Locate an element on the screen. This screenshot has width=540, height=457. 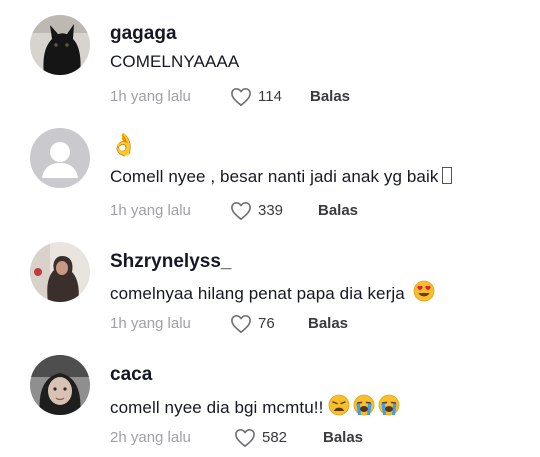
like-count: 114 is located at coordinates (270, 96).